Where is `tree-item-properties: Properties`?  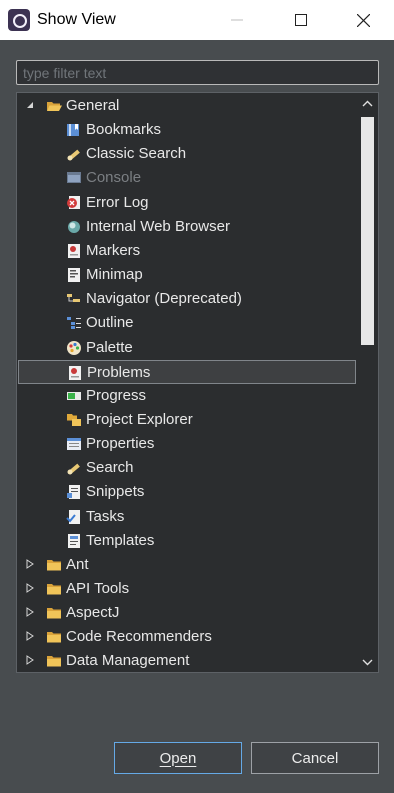 tree-item-properties: Properties is located at coordinates (187, 444).